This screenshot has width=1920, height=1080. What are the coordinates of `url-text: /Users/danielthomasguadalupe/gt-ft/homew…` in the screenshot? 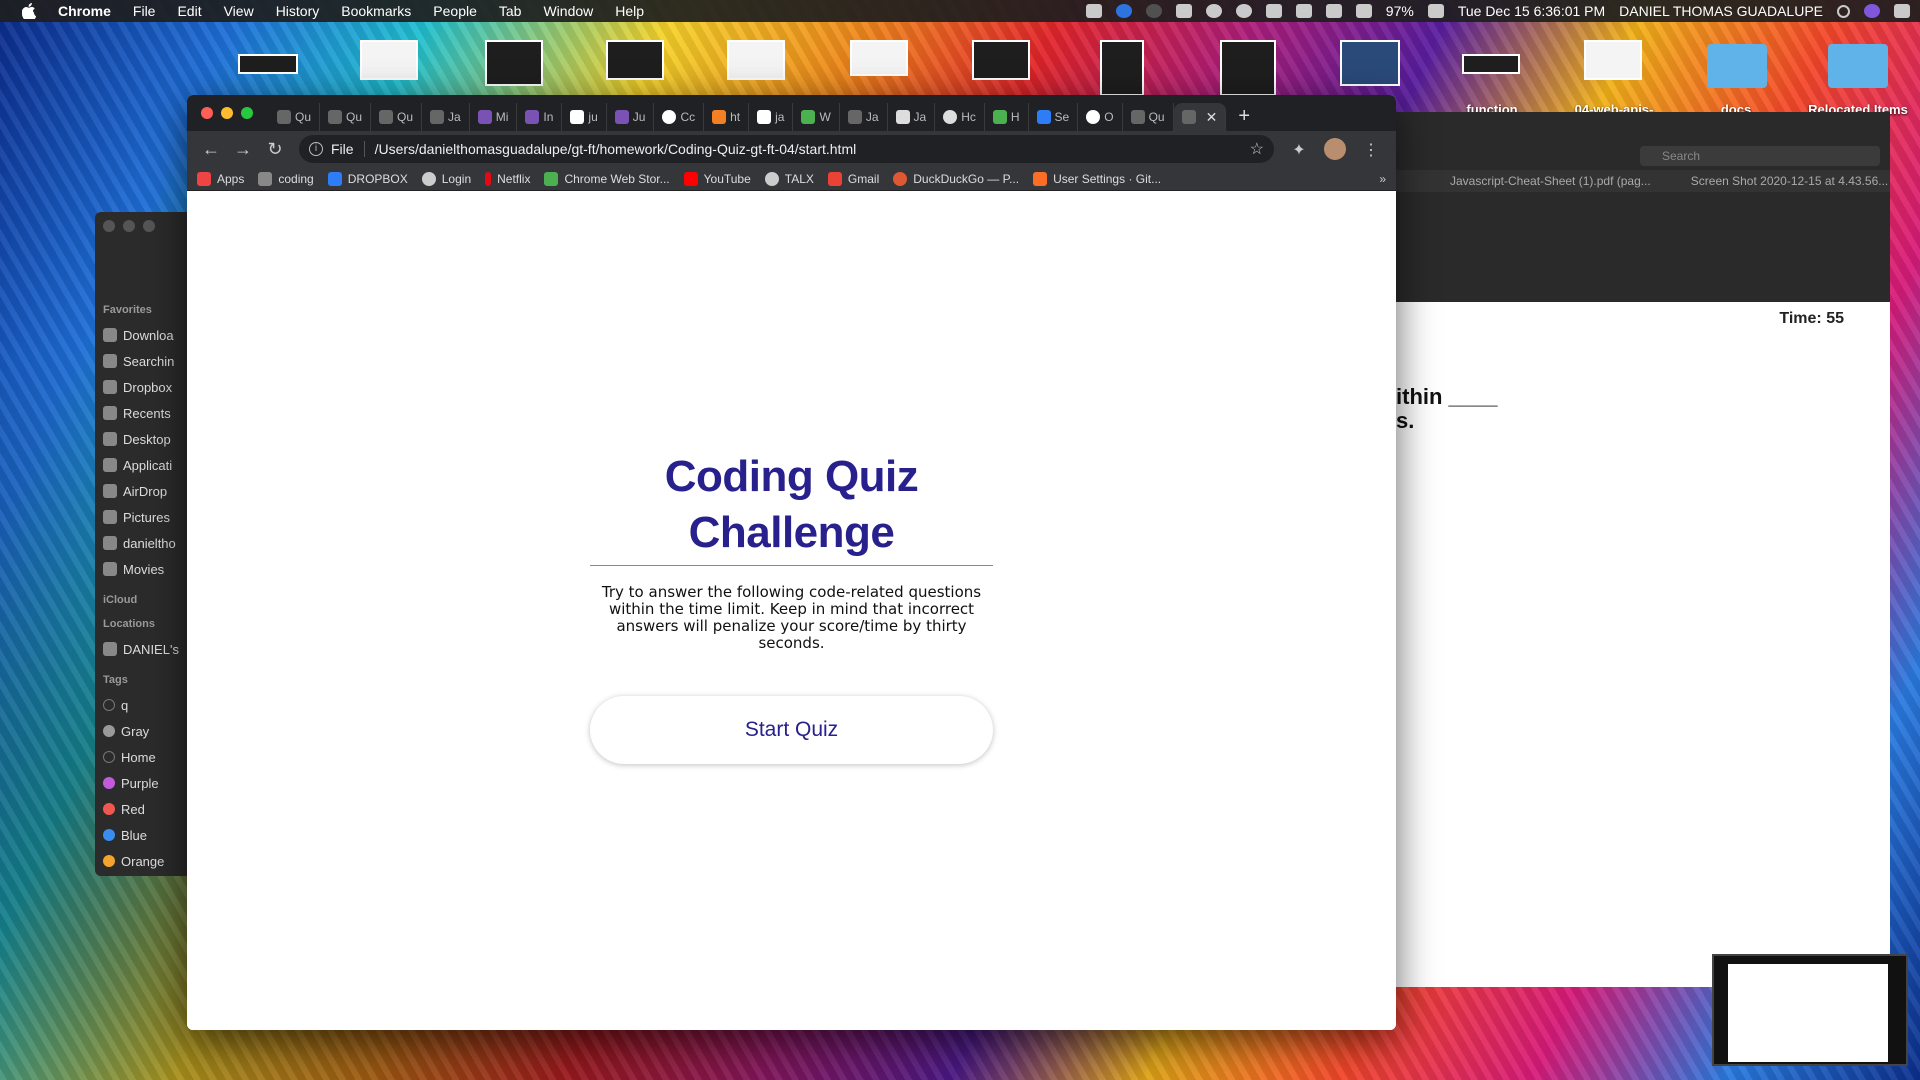 It's located at (616, 149).